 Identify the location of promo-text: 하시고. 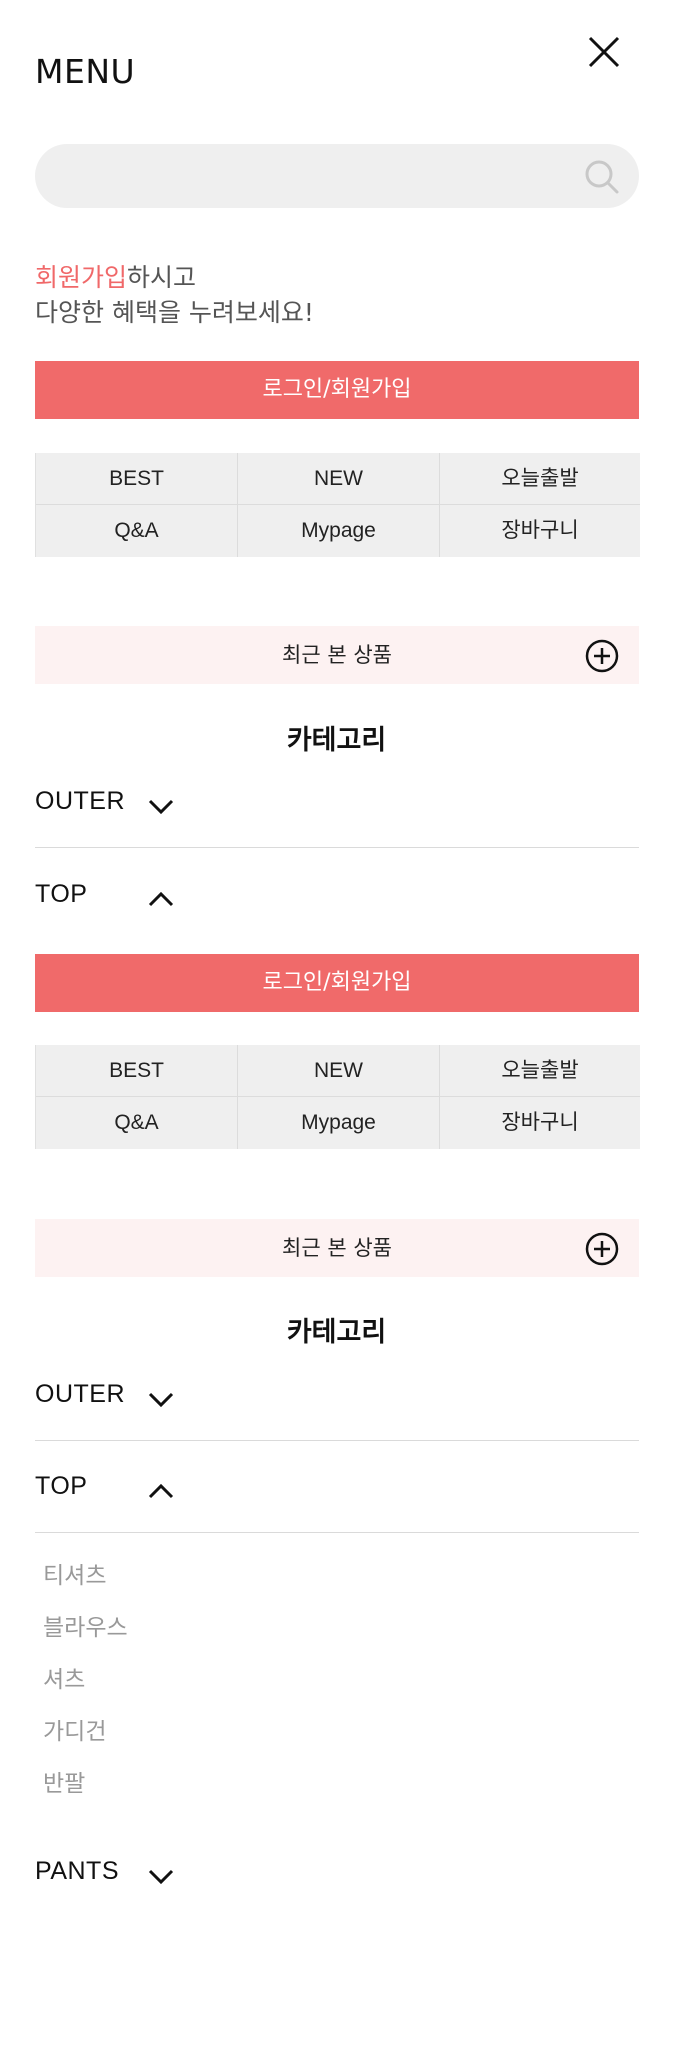
(162, 277).